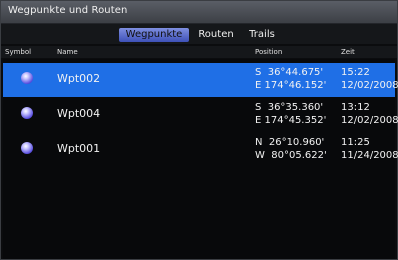 Image resolution: width=398 pixels, height=260 pixels. I want to click on title-bar: Wegpunkte und Routen, so click(199, 12).